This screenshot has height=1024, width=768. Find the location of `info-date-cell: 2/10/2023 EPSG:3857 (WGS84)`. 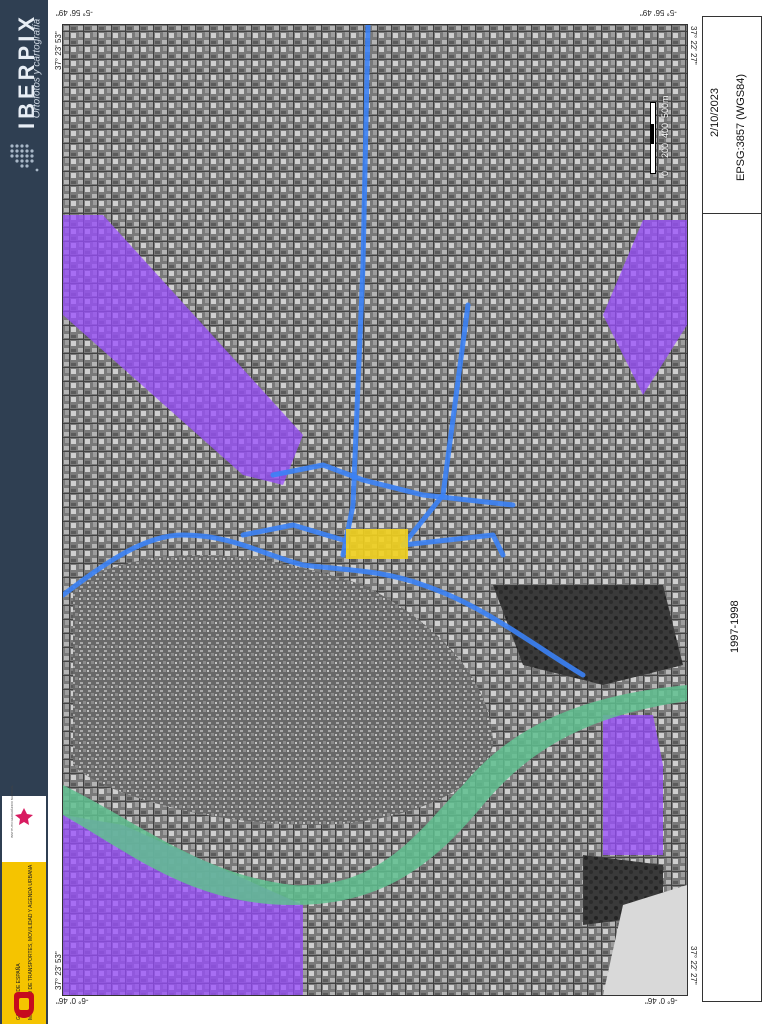

info-date-cell: 2/10/2023 EPSG:3857 (WGS84) is located at coordinates (732, 115).